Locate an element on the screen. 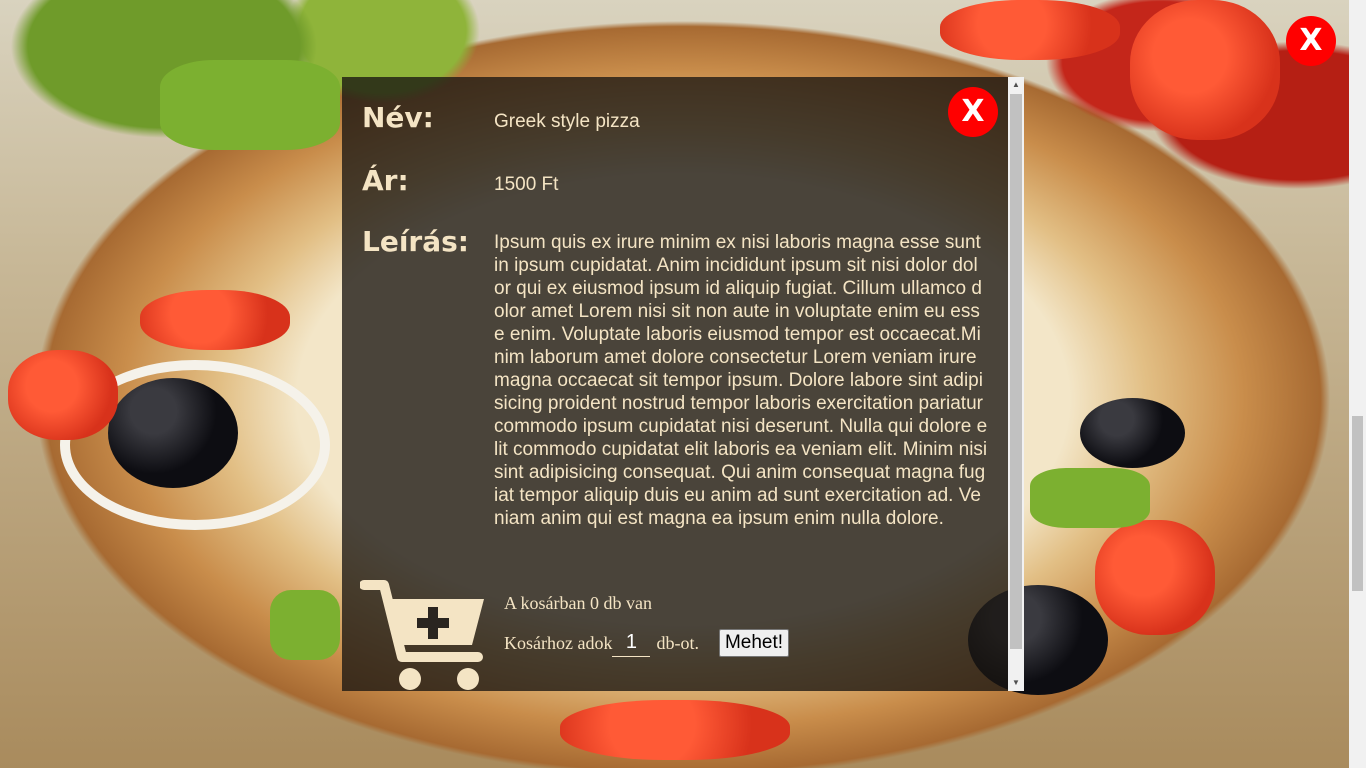 Image resolution: width=1366 pixels, height=768 pixels. description-label: Leírás: is located at coordinates (415, 241).